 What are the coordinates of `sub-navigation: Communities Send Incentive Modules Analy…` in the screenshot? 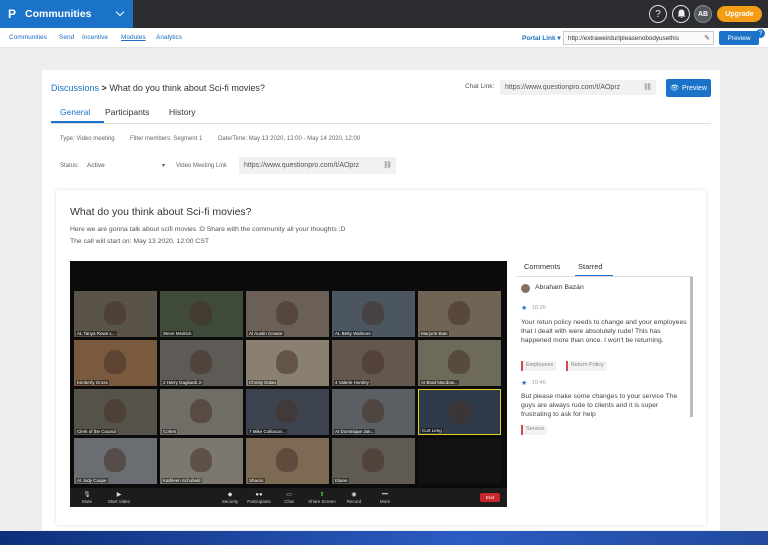 It's located at (384, 38).